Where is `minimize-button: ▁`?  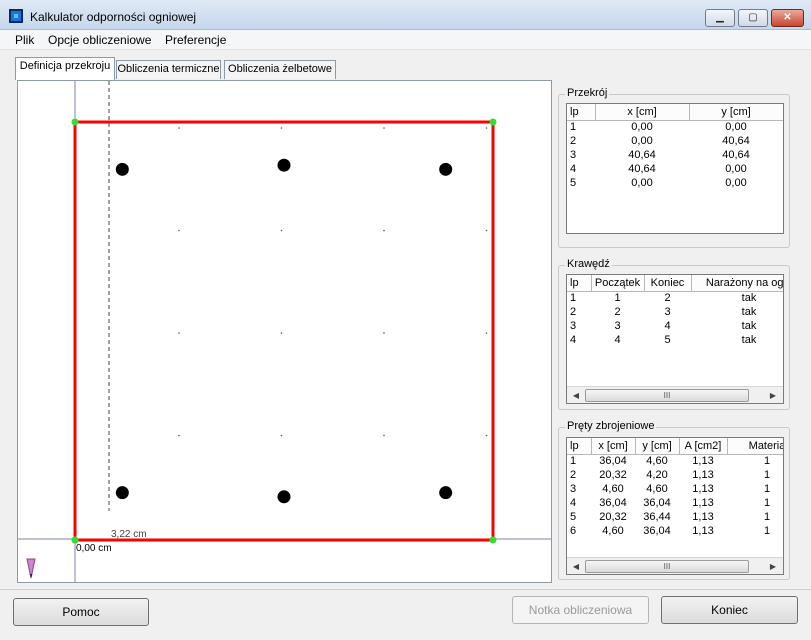 minimize-button: ▁ is located at coordinates (720, 18).